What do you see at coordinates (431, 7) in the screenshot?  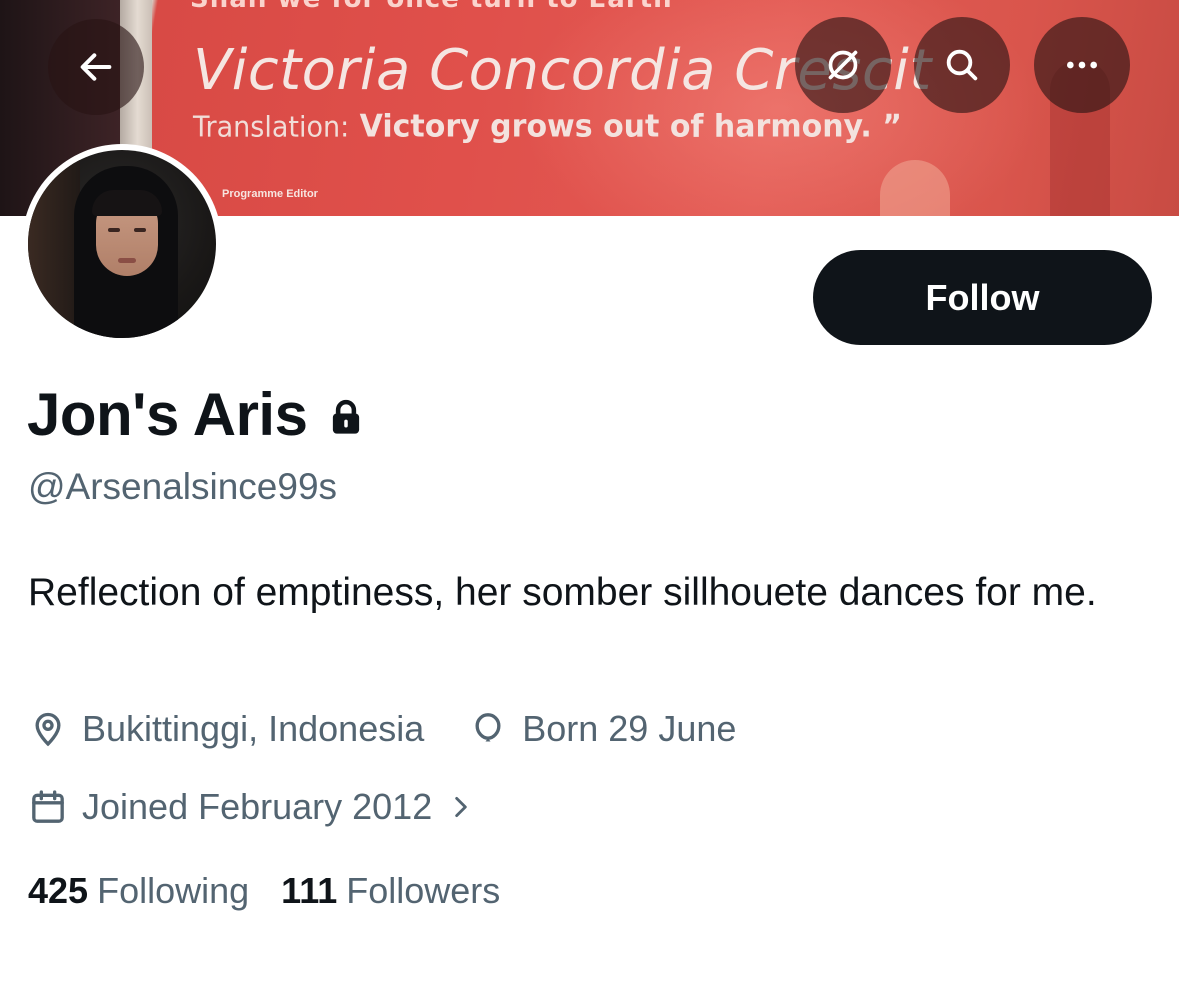 I see `banner-top-text: Shall we for once turn to Earth` at bounding box center [431, 7].